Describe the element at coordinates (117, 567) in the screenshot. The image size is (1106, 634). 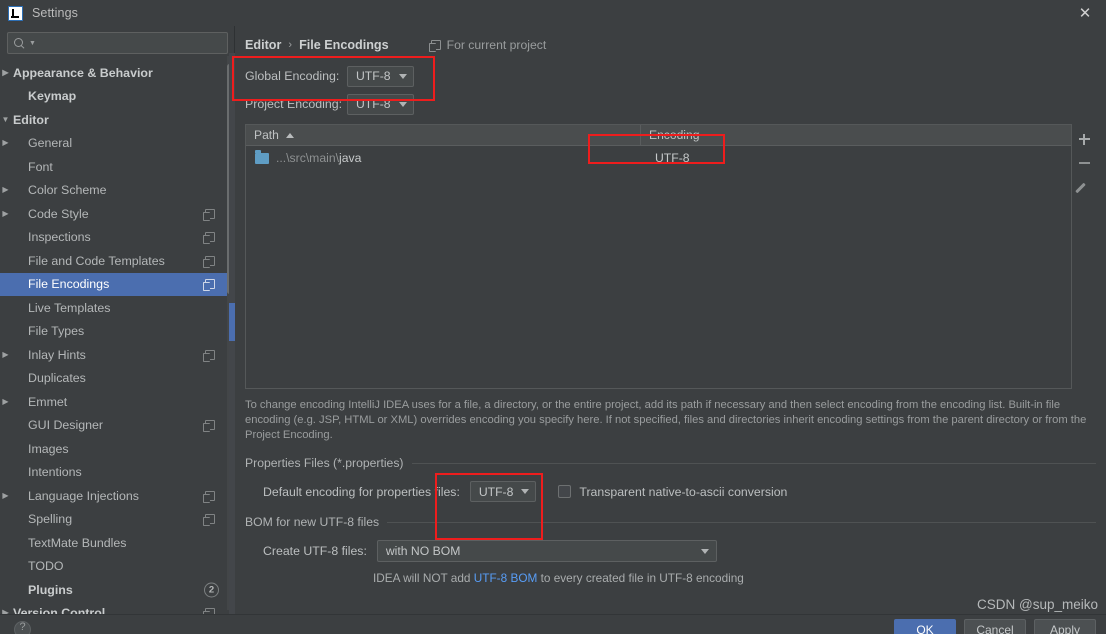
I see `sidebar-item-todo: TODO` at that location.